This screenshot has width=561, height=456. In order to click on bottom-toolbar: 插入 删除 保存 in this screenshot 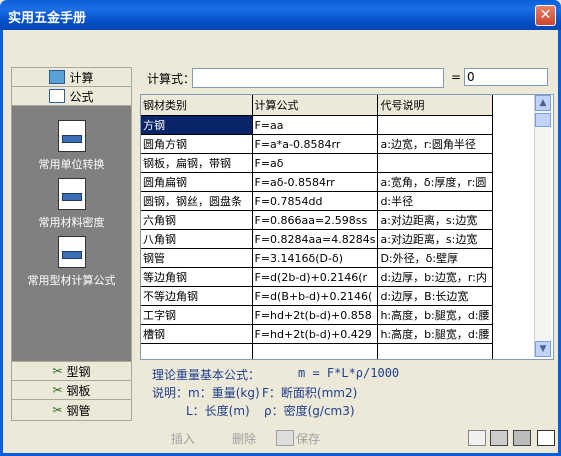, I will do `click(280, 438)`.